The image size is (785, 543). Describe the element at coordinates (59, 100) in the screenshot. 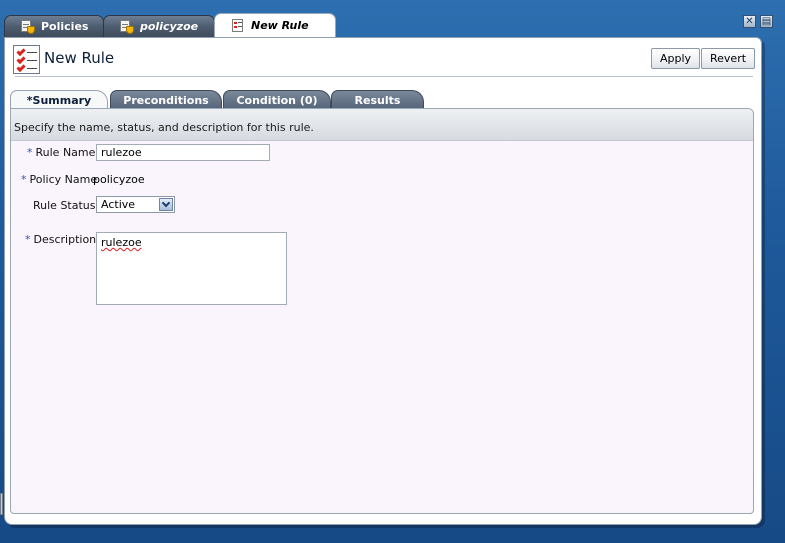

I see `tab-summary: *Summary` at that location.